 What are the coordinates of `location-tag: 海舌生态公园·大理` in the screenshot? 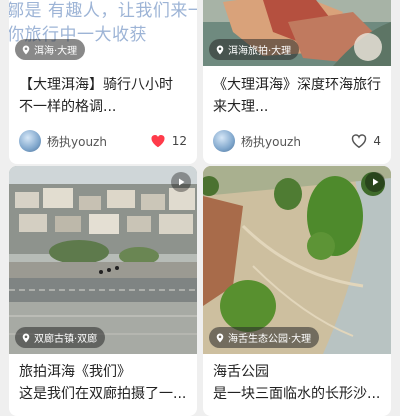 It's located at (264, 337).